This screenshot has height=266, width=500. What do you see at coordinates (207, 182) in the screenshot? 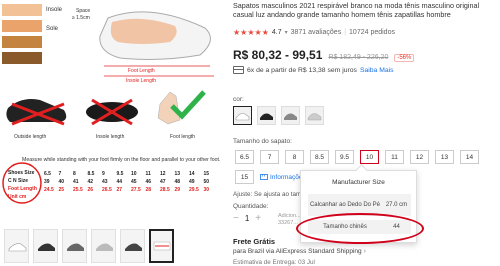
I see `size-table-cell: 50` at bounding box center [207, 182].